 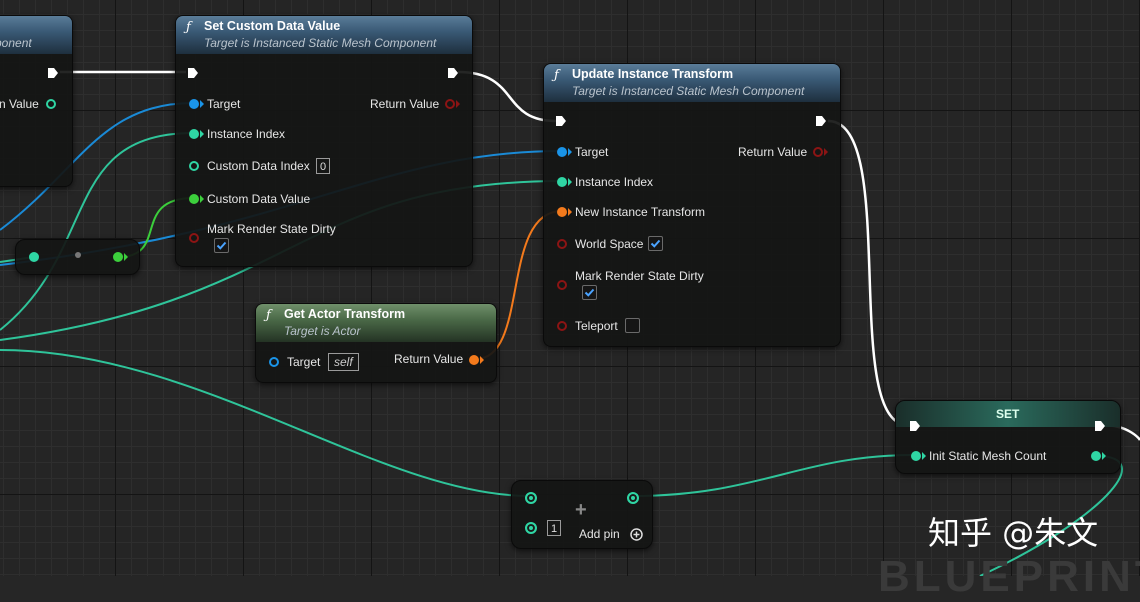 I want to click on init-static-mesh-count-out-arrow, so click(x=1104, y=456).